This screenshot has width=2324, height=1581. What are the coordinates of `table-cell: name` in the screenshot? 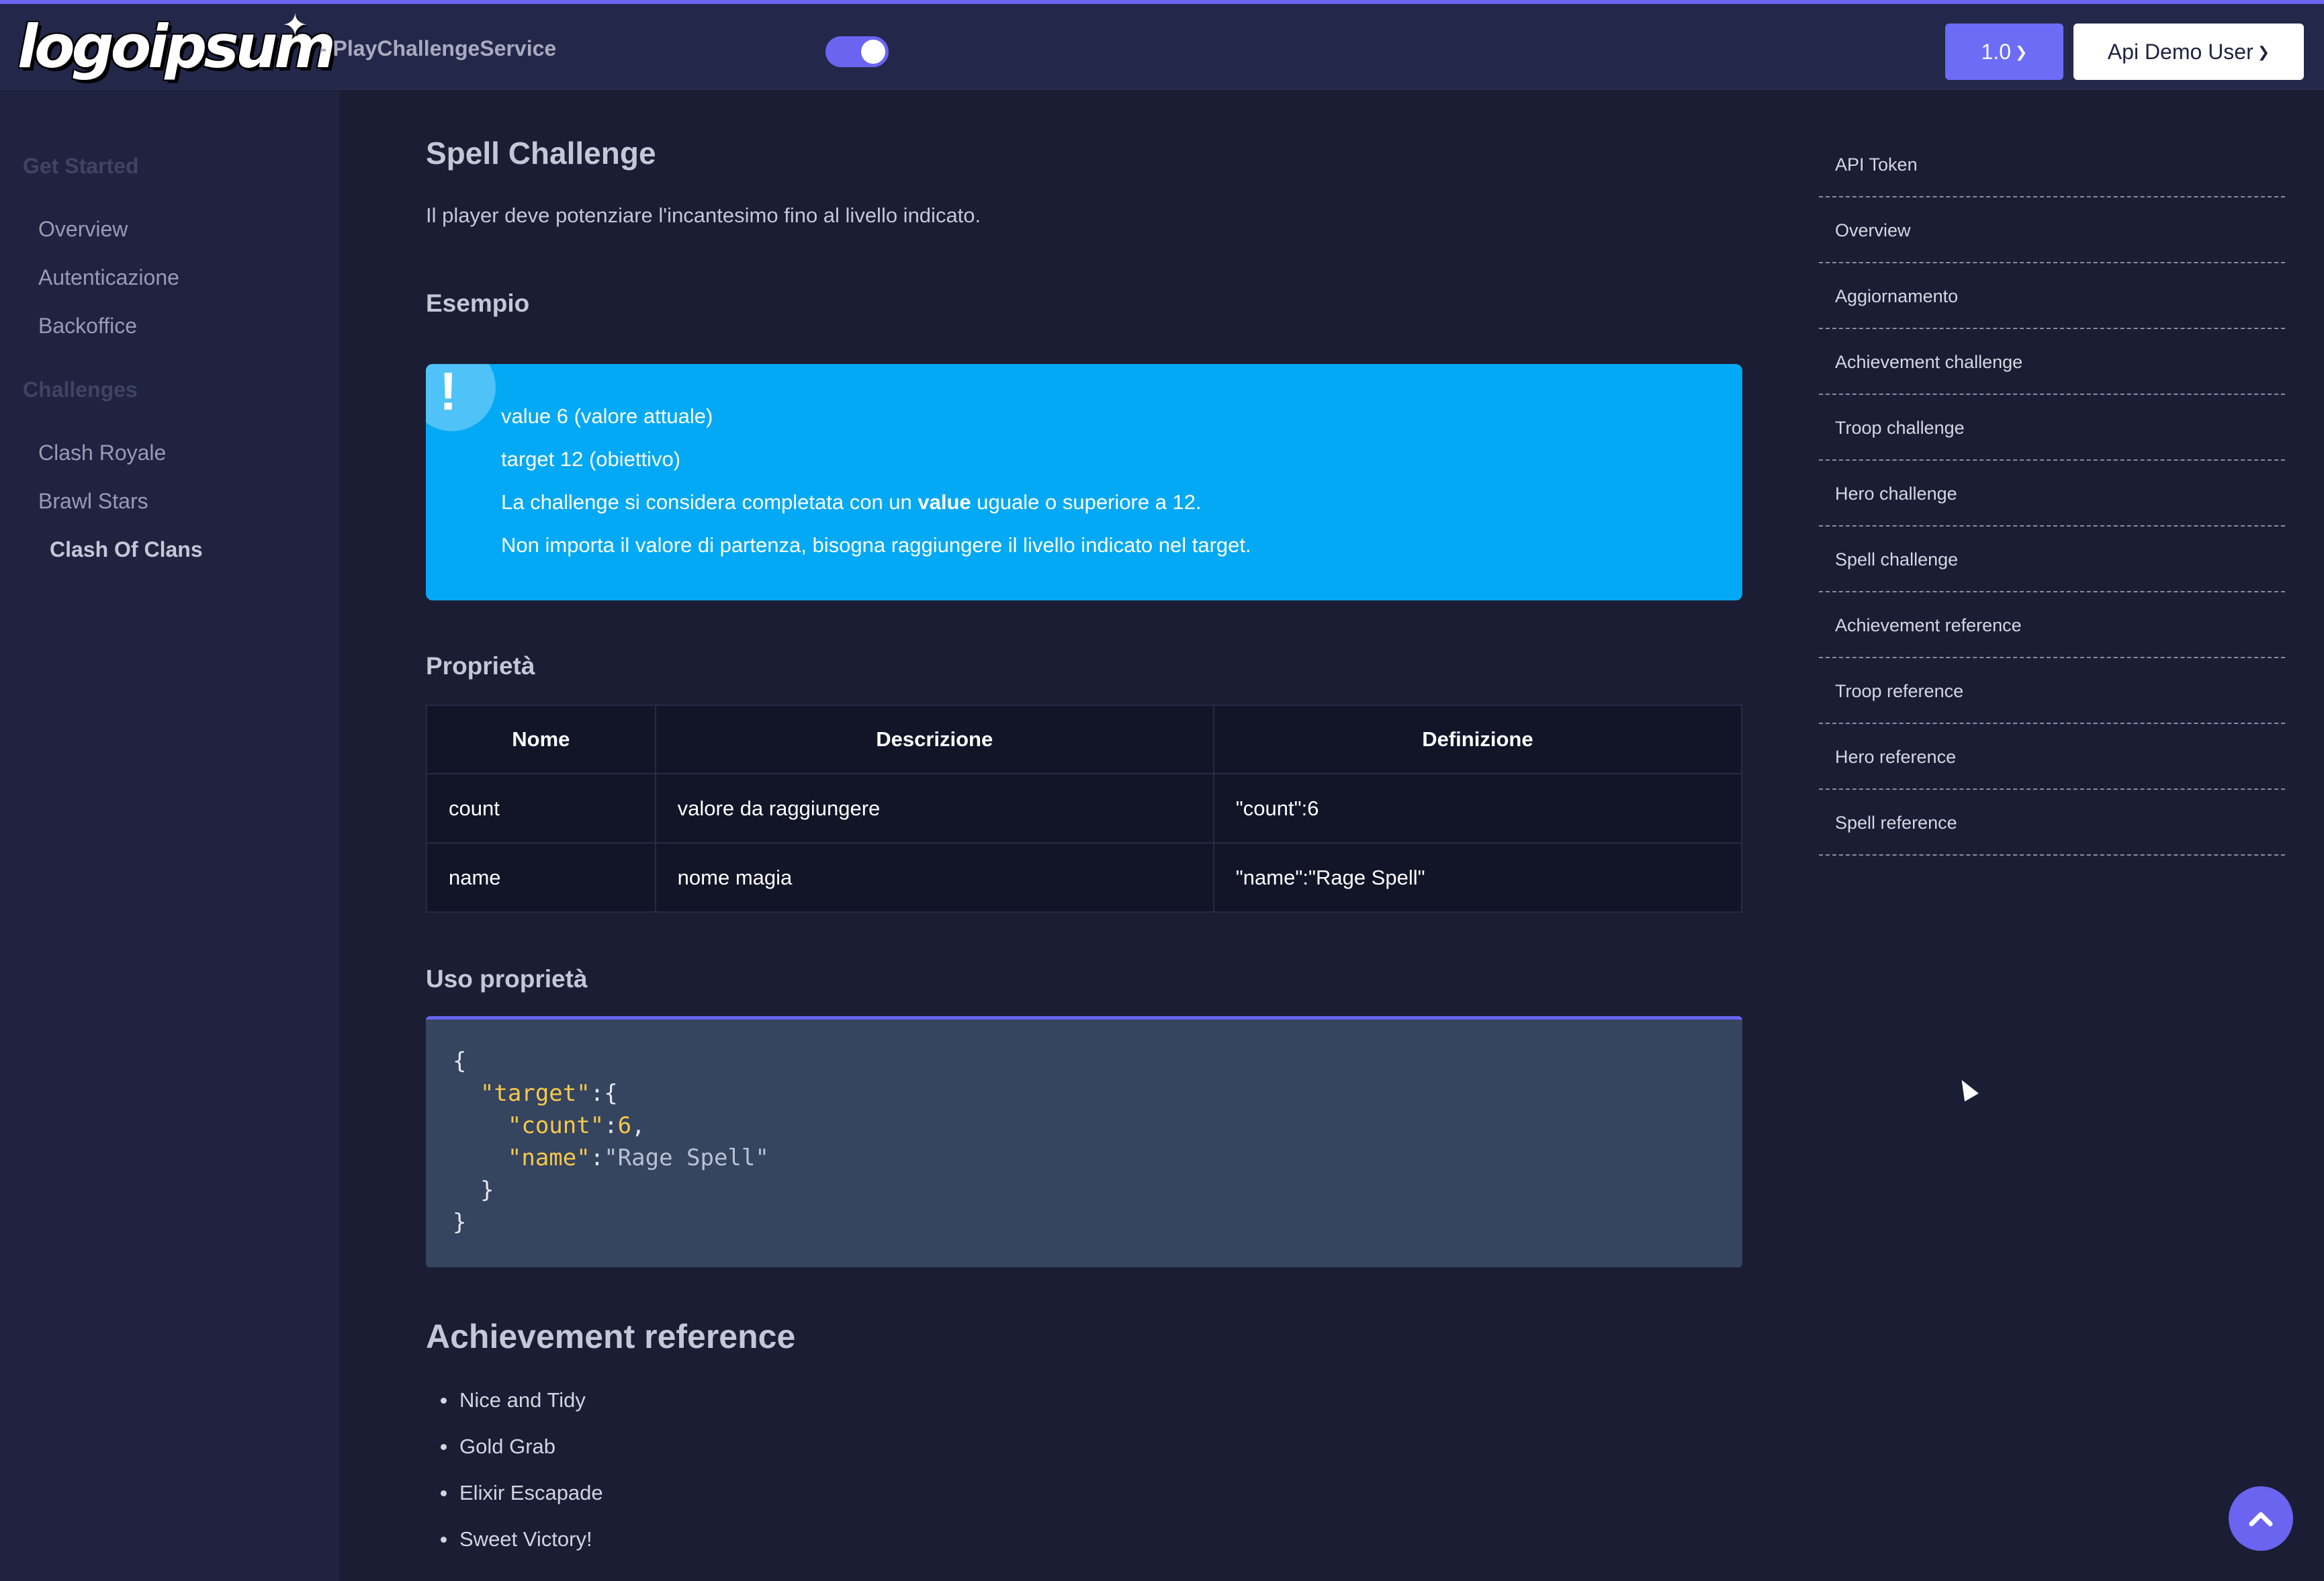 It's located at (541, 877).